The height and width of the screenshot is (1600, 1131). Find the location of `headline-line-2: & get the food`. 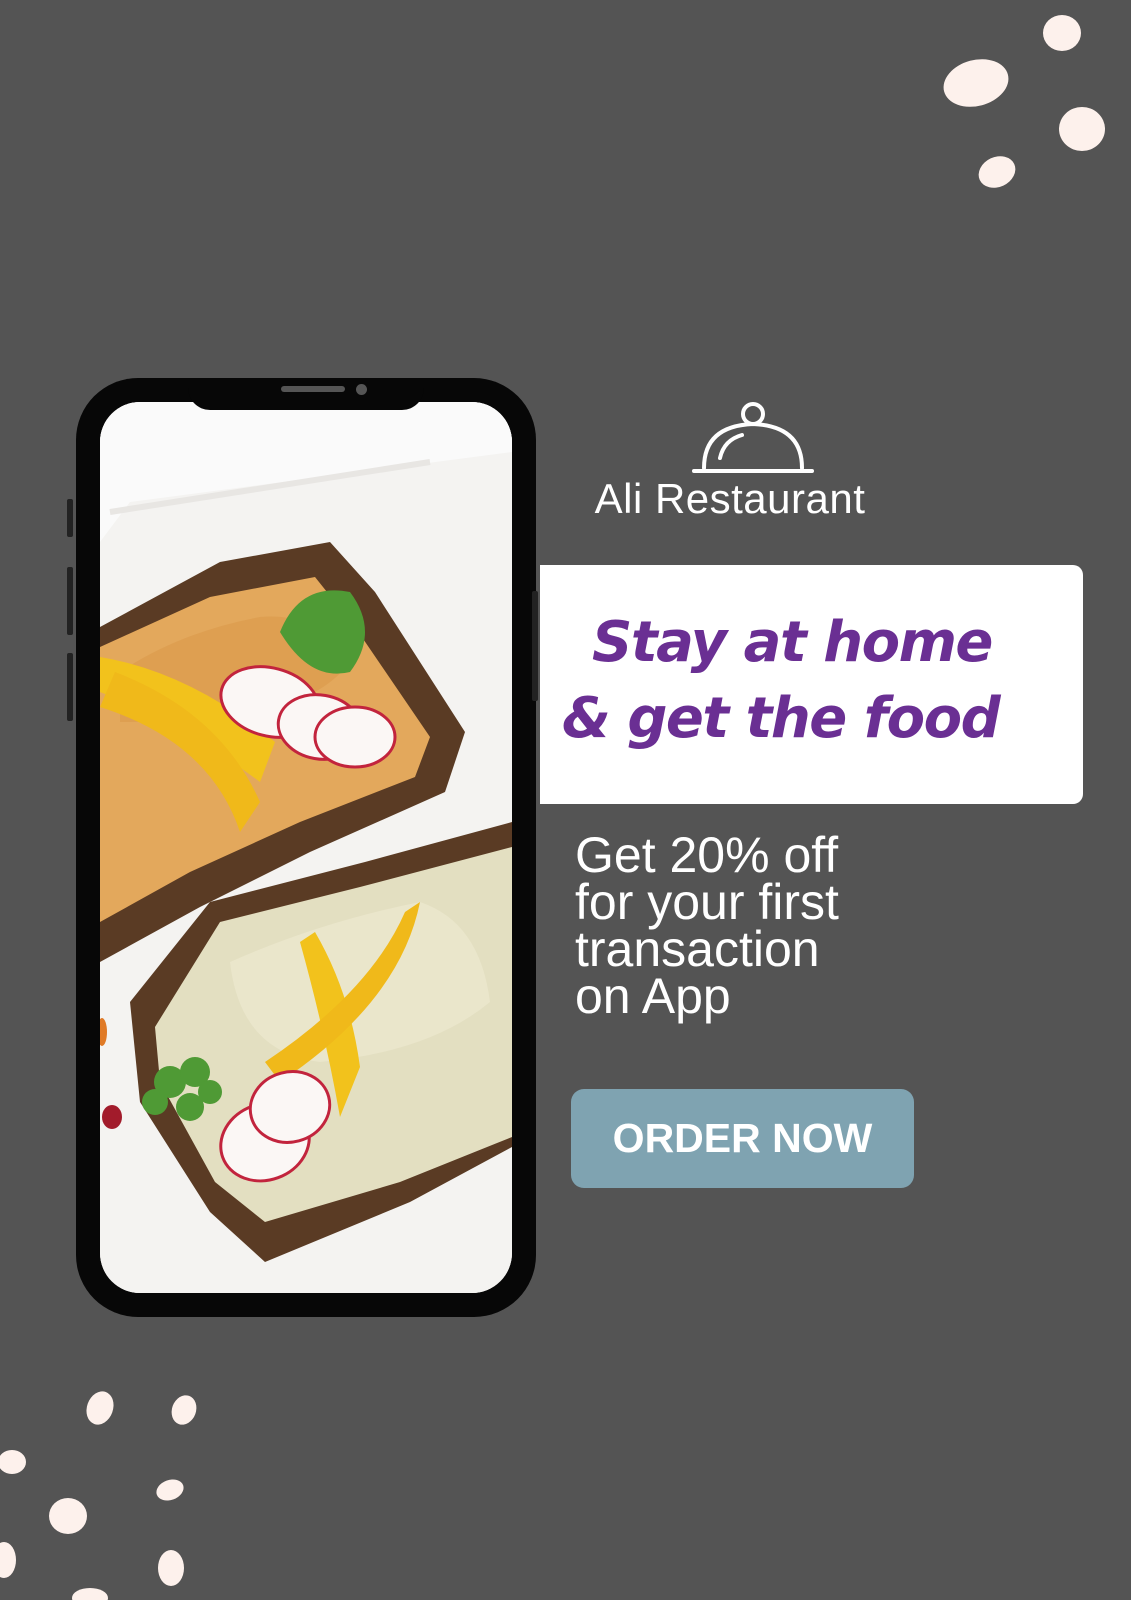

headline-line-2: & get the food is located at coordinates (781, 718).